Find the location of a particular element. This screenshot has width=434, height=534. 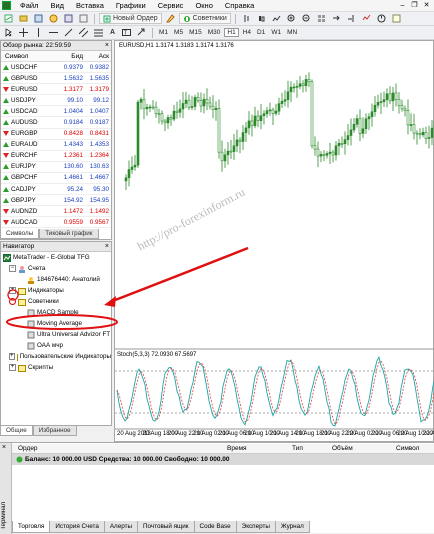

market-watch-row: EURGBP 0.8428 0.8431 is located at coordinates (56, 134).